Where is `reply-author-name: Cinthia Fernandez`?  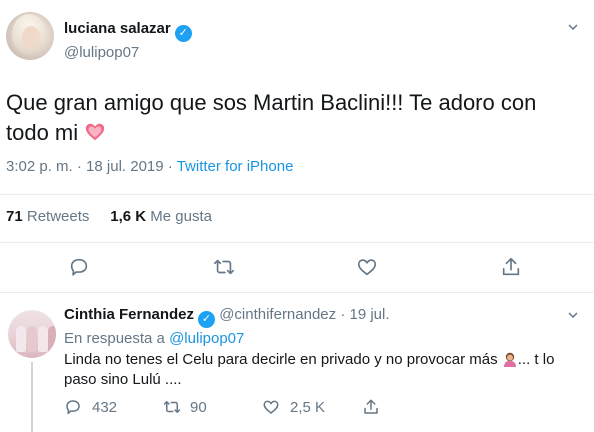 reply-author-name: Cinthia Fernandez is located at coordinates (129, 314).